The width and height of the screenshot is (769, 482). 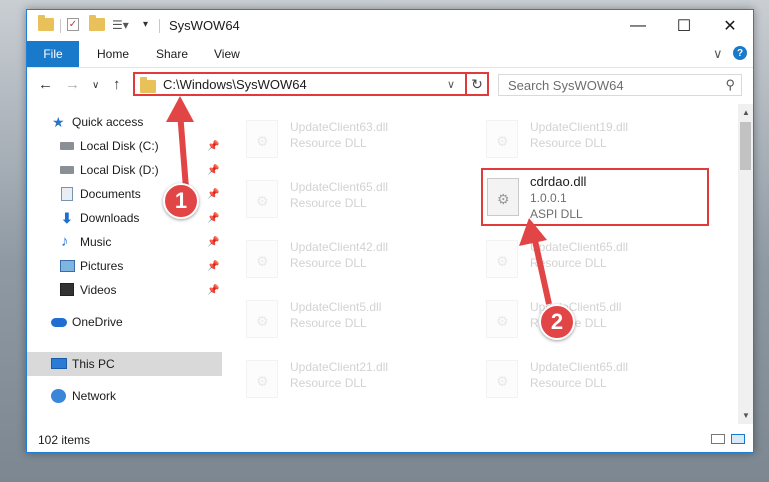 I want to click on arrowhead-step2, so click(x=533, y=232).